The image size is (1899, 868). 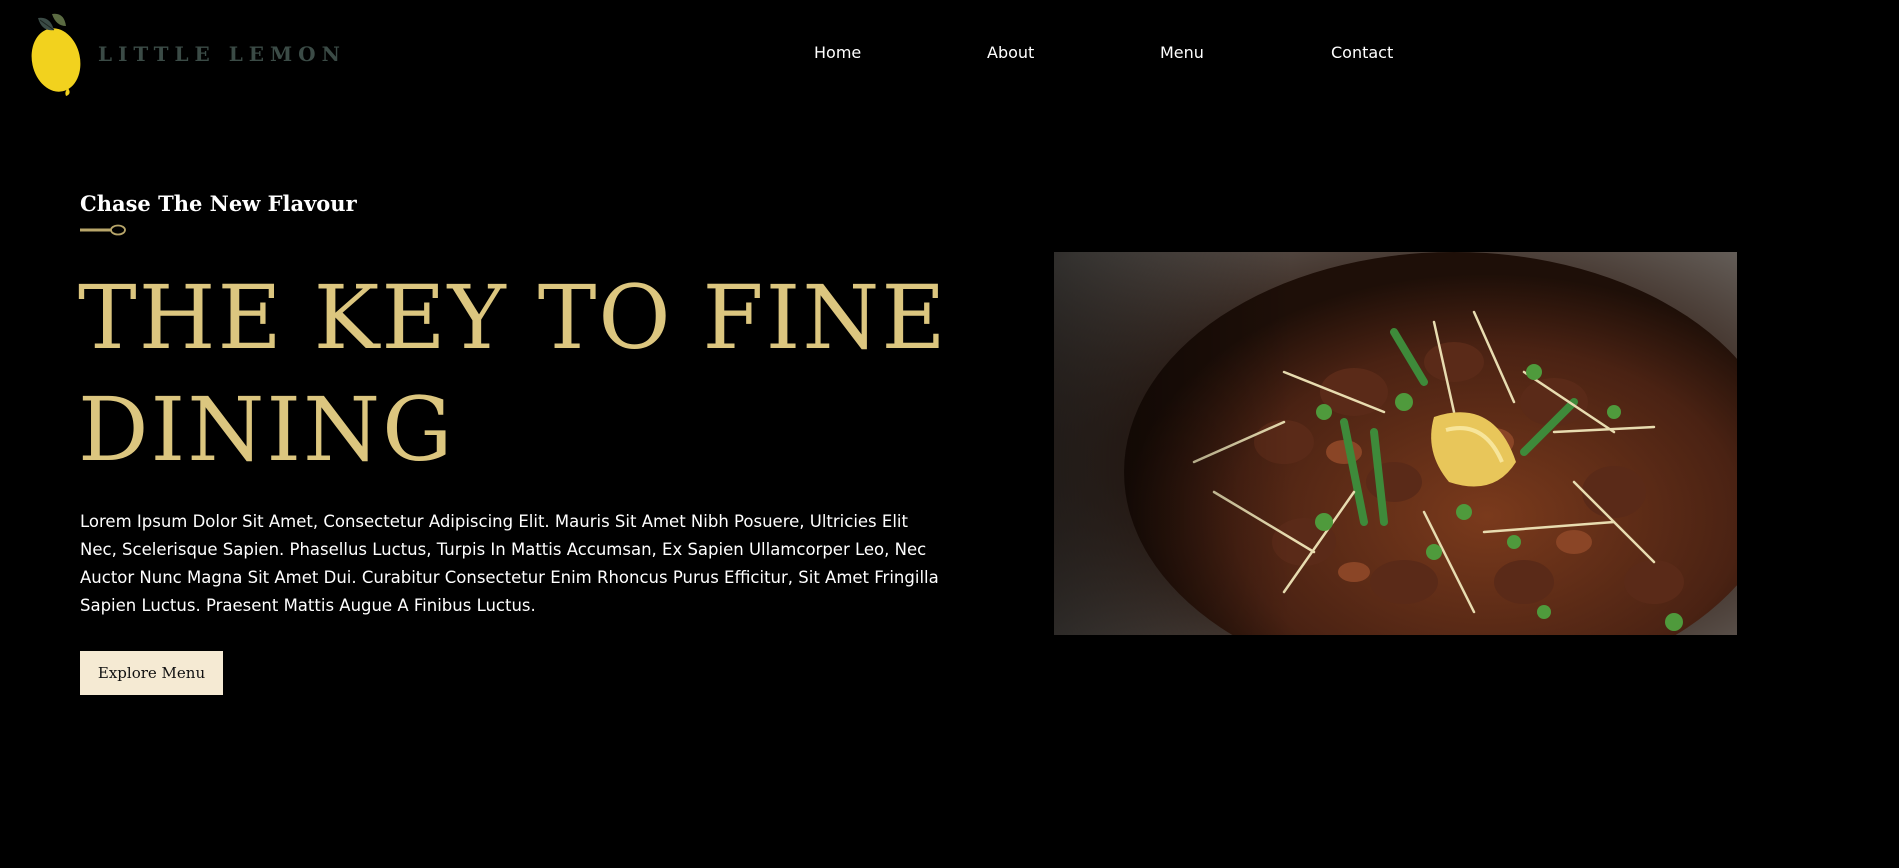 I want to click on site-header: LITTLE LEMON Home About Menu Contact, so click(x=949, y=55).